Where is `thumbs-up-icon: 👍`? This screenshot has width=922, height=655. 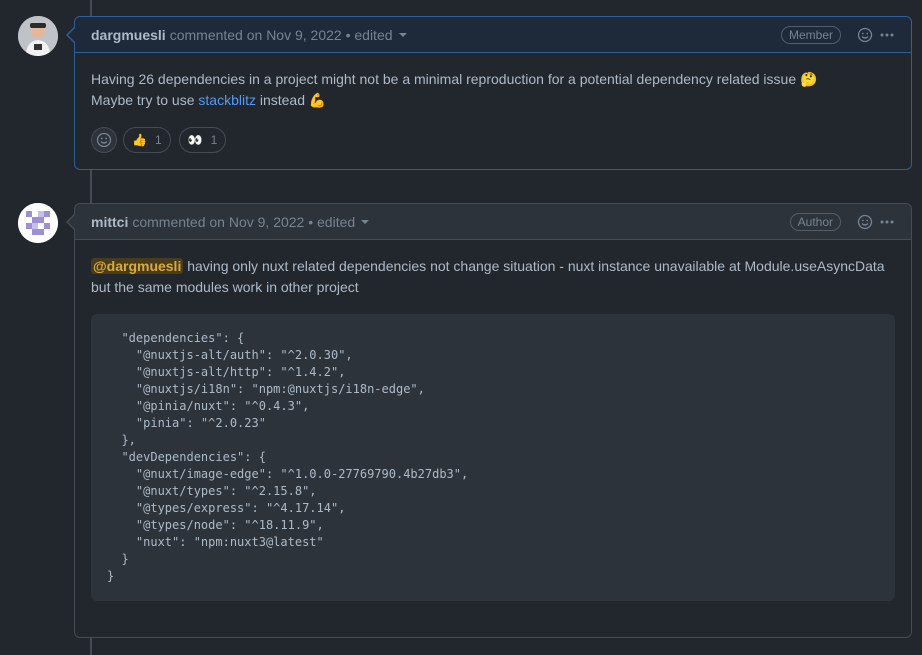
thumbs-up-icon: 👍 is located at coordinates (139, 140).